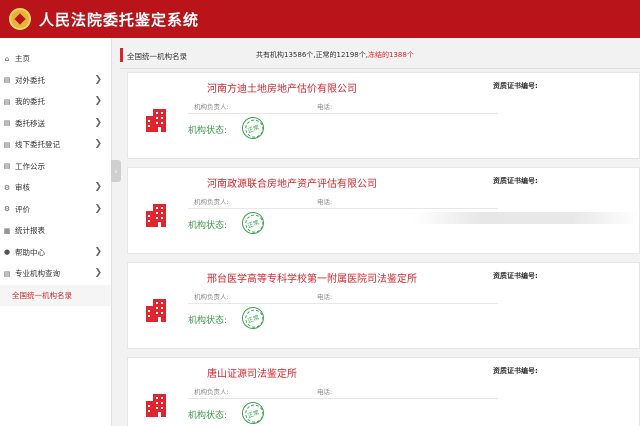  I want to click on sidebar-item-6: ⚙ 审核 ❯, so click(55, 188).